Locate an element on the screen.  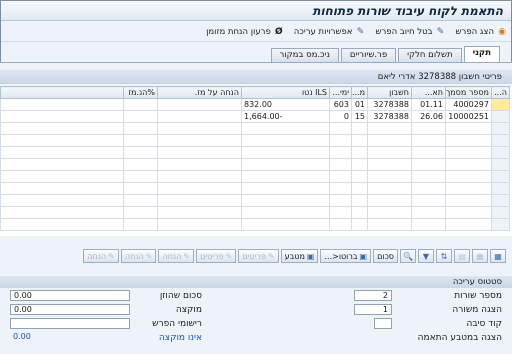
days-cell: 603 is located at coordinates (340, 104).